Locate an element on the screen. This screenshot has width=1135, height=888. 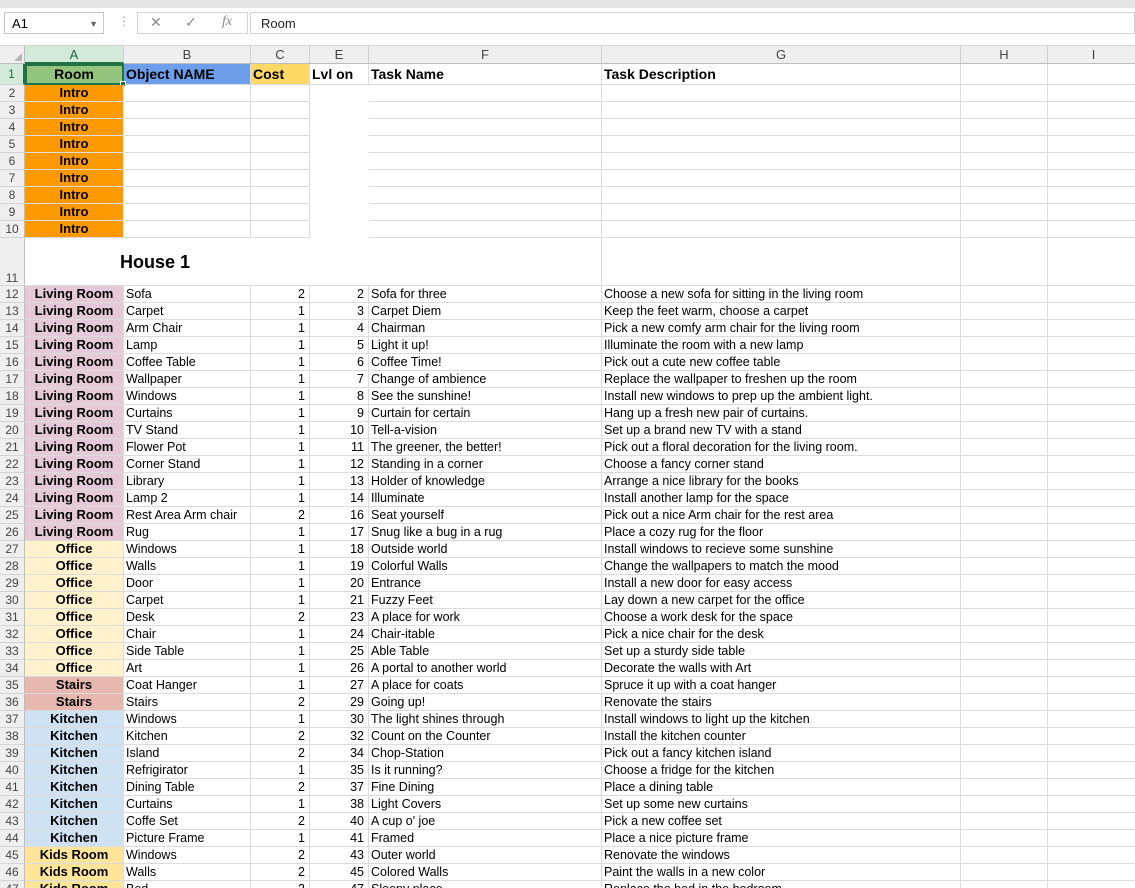
lvl-cell: 27 is located at coordinates (339, 685).